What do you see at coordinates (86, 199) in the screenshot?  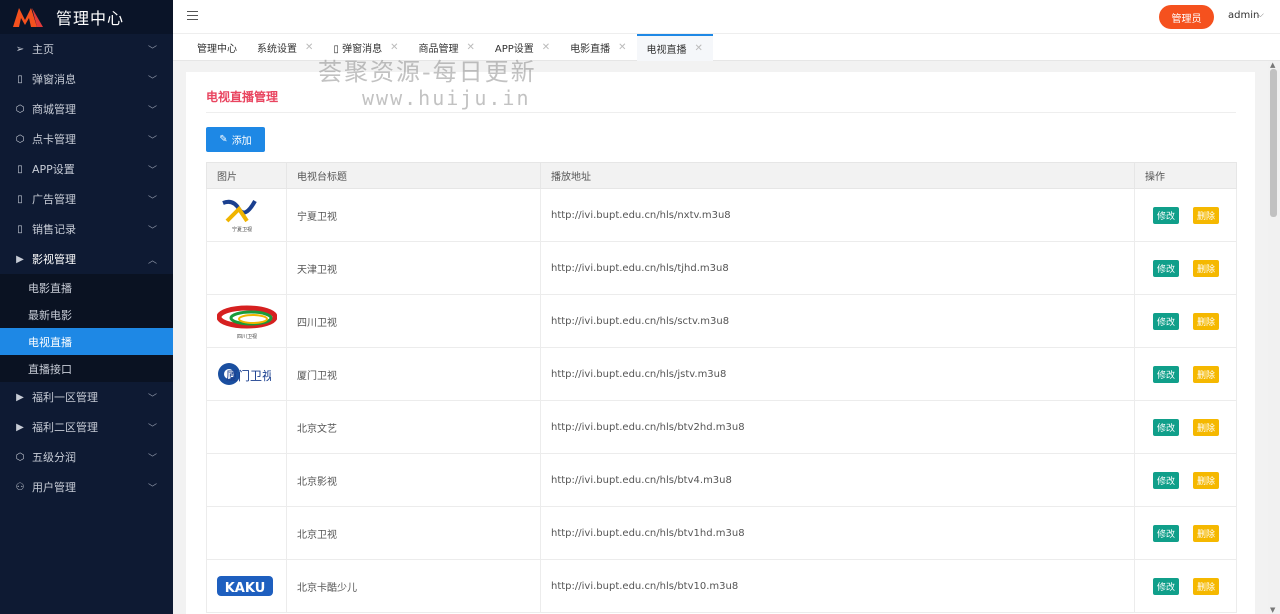 I see `sidebar-item-6: ▯ 广告管理 ﹀` at bounding box center [86, 199].